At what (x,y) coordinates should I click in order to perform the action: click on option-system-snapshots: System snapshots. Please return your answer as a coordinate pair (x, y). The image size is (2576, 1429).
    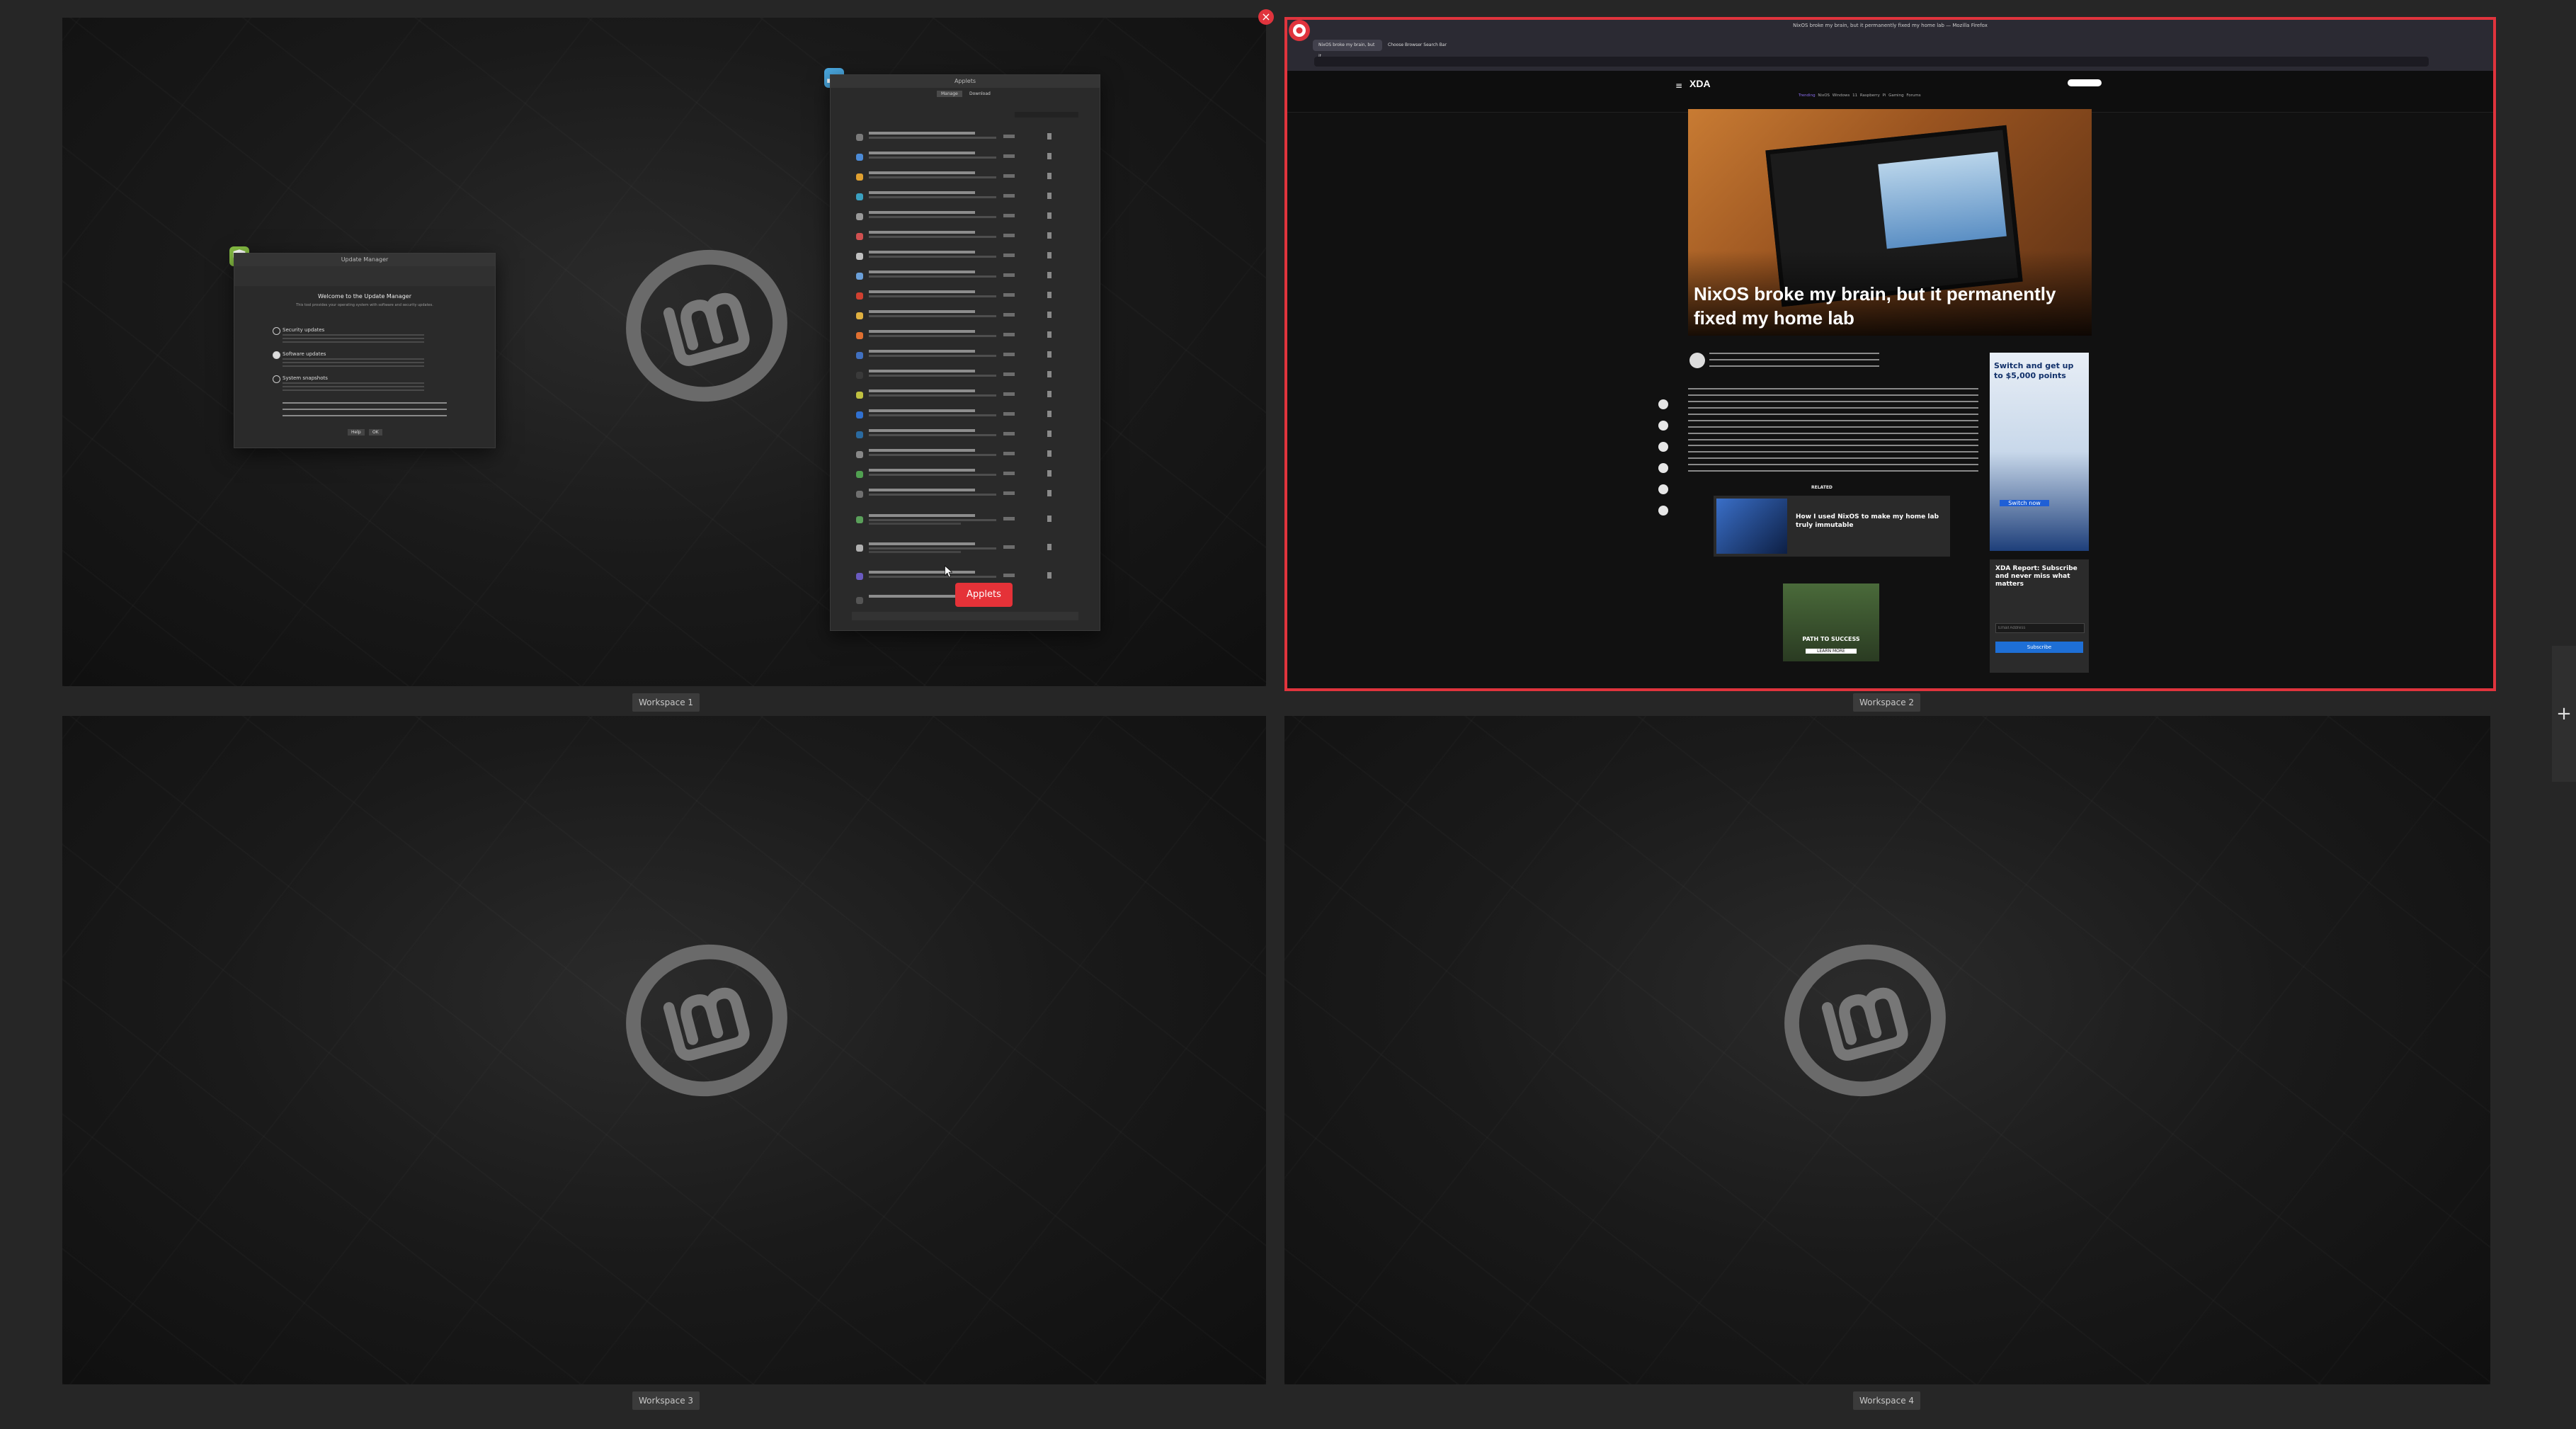
    Looking at the image, I should click on (348, 384).